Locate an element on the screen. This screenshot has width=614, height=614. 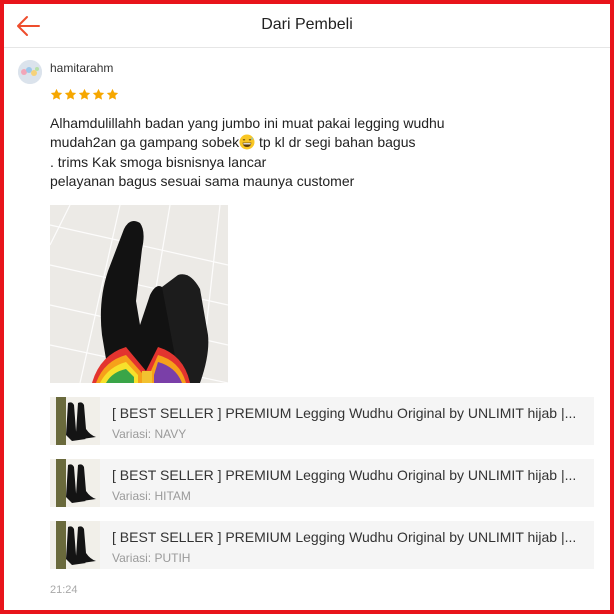
review-line-part: mudah2an ga gampang sobek is located at coordinates (145, 142).